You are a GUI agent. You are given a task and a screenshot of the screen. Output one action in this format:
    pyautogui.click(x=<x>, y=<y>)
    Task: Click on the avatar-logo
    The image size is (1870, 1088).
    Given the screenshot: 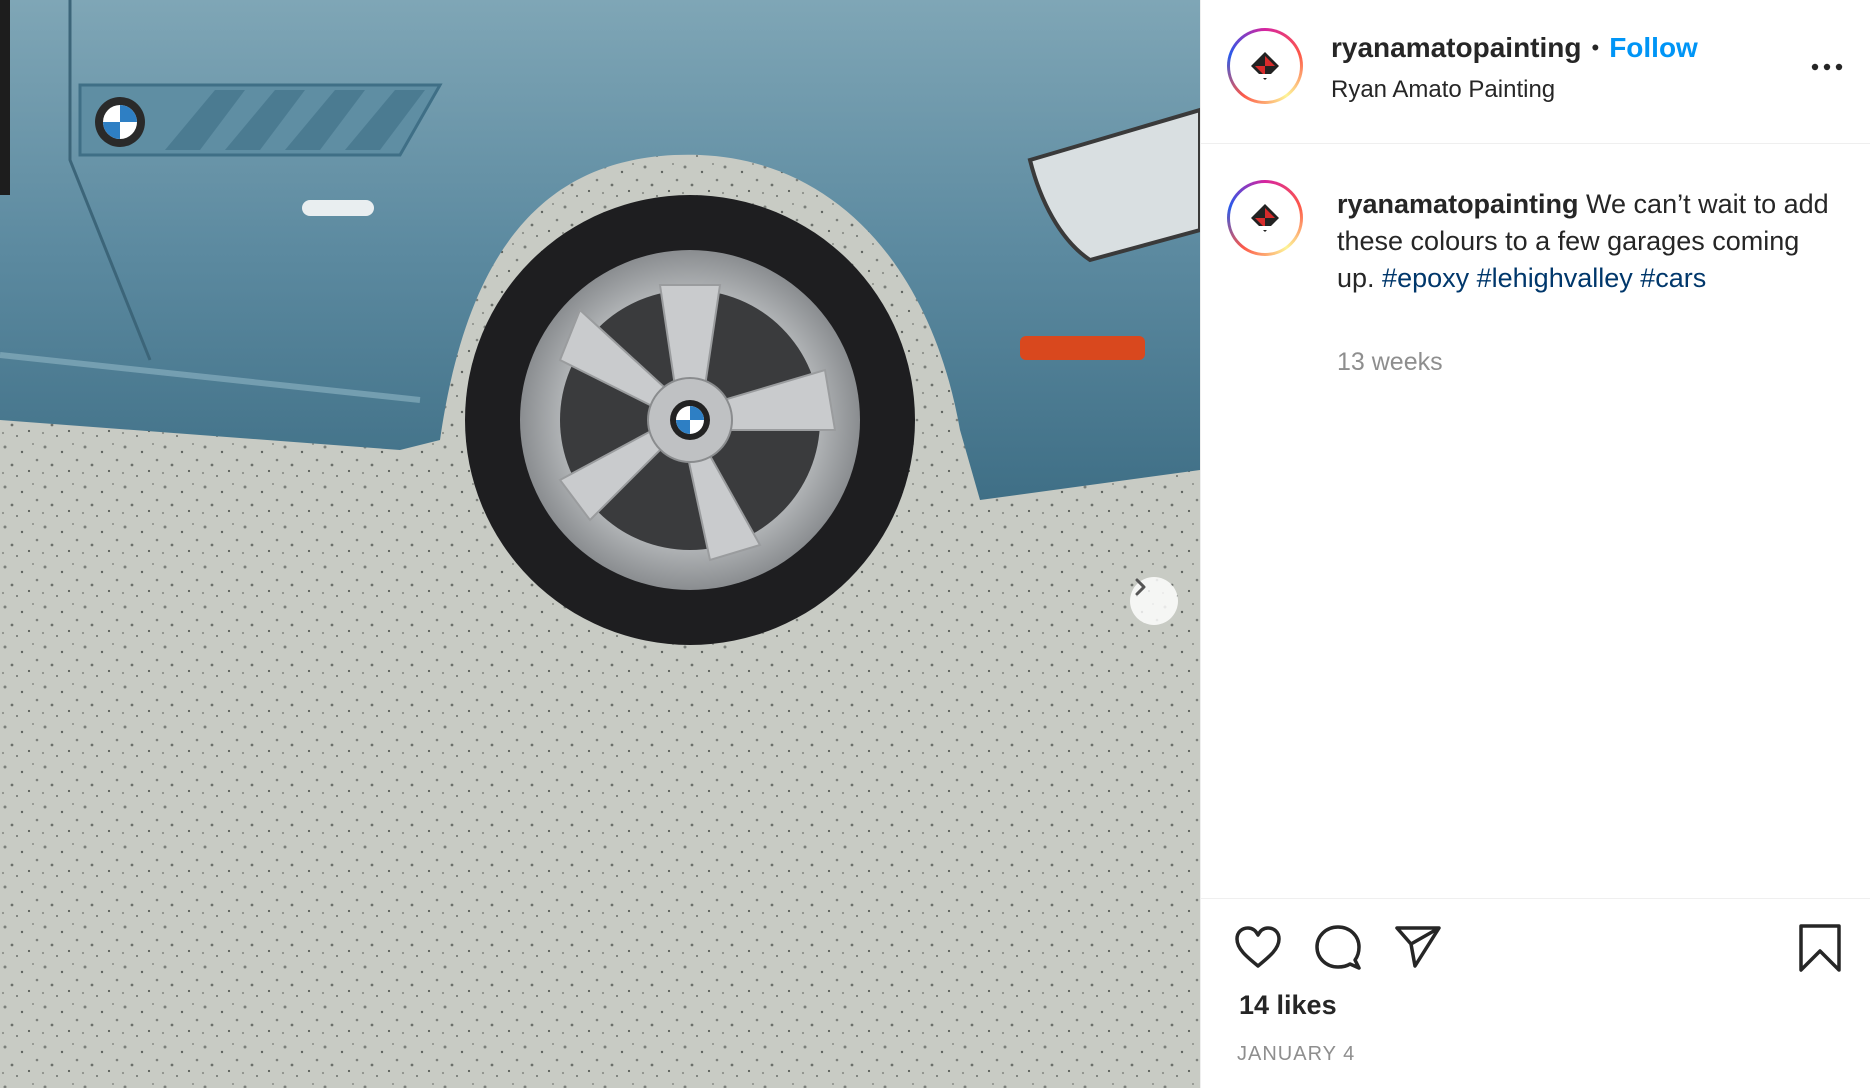 What is the action you would take?
    pyautogui.click(x=1265, y=66)
    